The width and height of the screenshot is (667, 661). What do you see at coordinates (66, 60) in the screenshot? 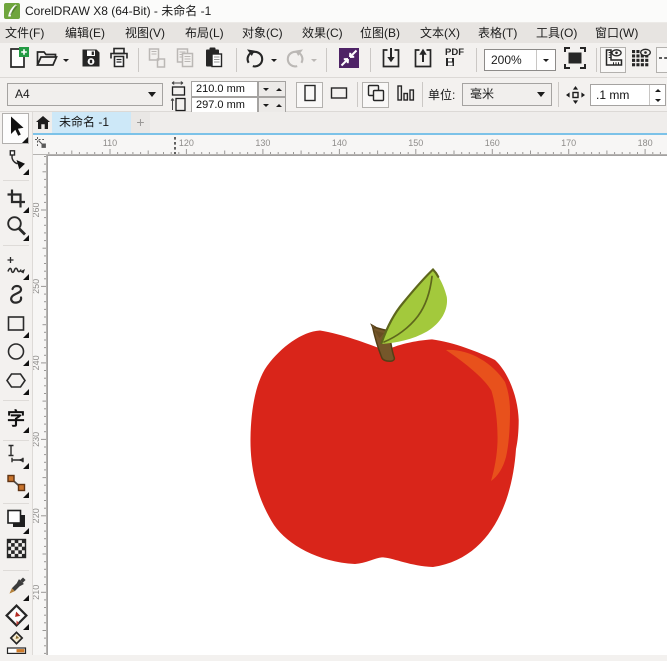
I see `open-dropdown-button` at bounding box center [66, 60].